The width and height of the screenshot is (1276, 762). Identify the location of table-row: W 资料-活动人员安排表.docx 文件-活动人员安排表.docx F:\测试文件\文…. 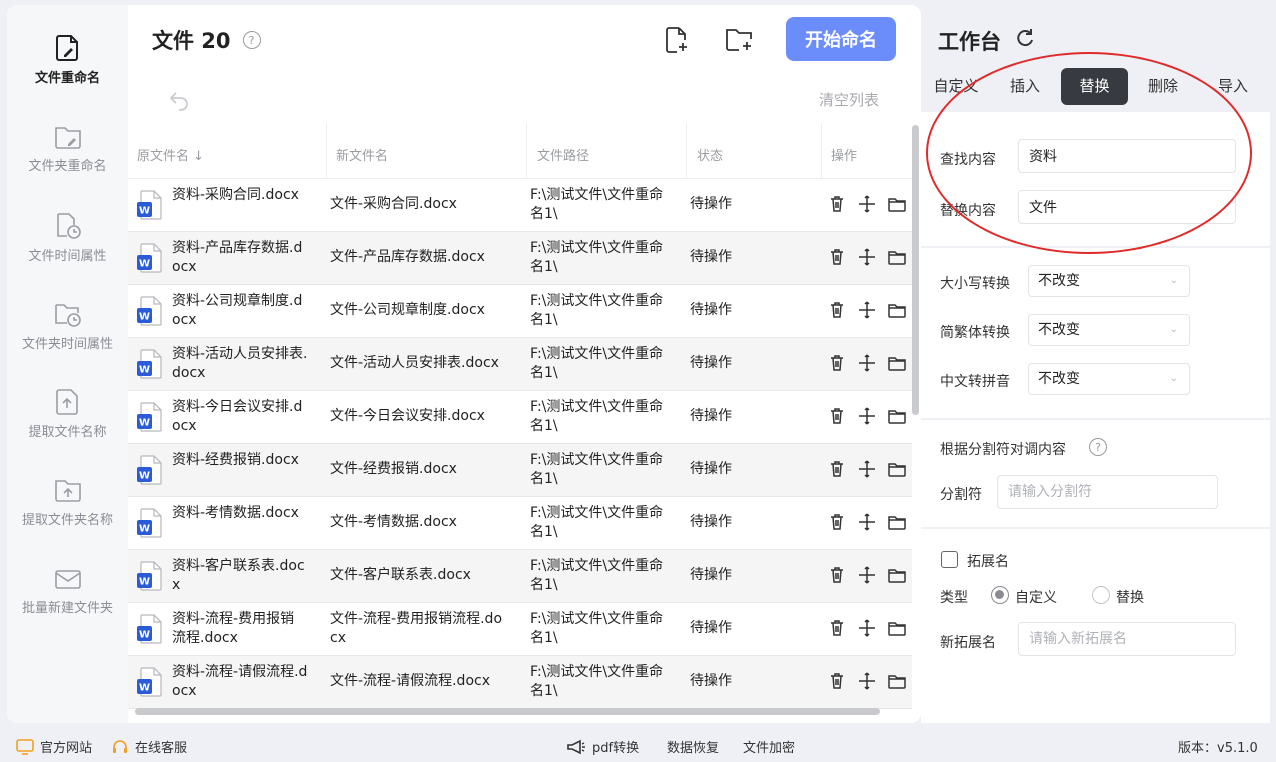
(520, 364).